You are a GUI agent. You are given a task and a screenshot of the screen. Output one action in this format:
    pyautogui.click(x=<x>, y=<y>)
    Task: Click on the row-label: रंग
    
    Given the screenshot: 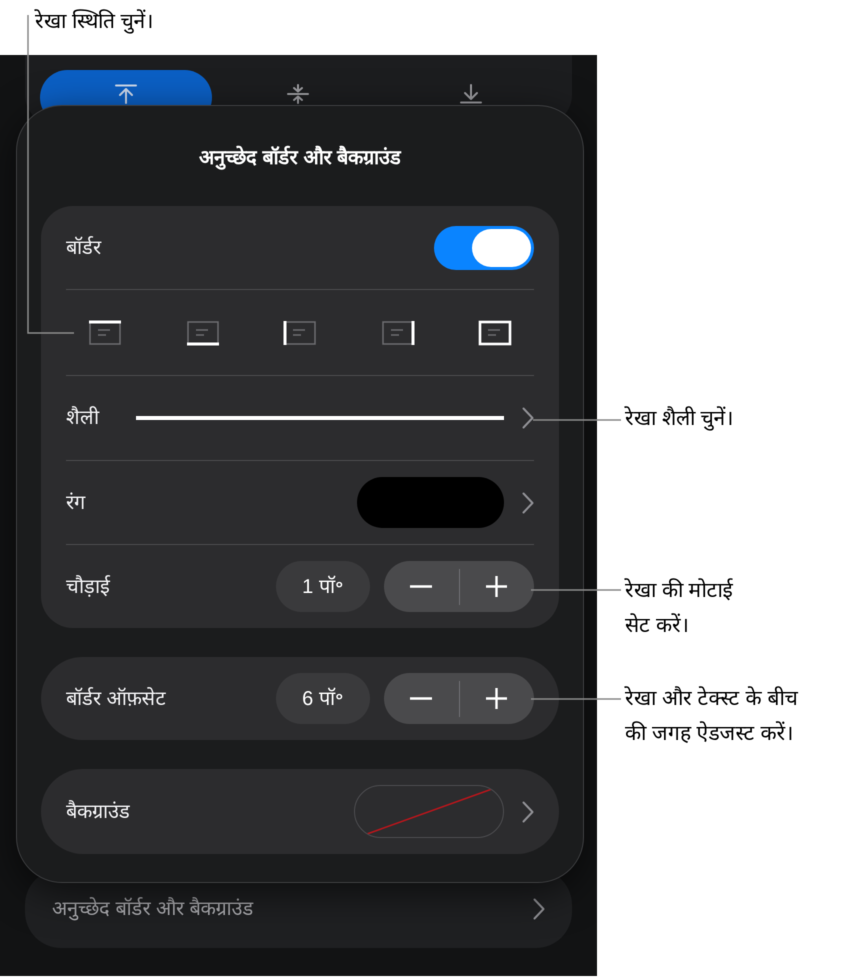 What is the action you would take?
    pyautogui.click(x=75, y=503)
    